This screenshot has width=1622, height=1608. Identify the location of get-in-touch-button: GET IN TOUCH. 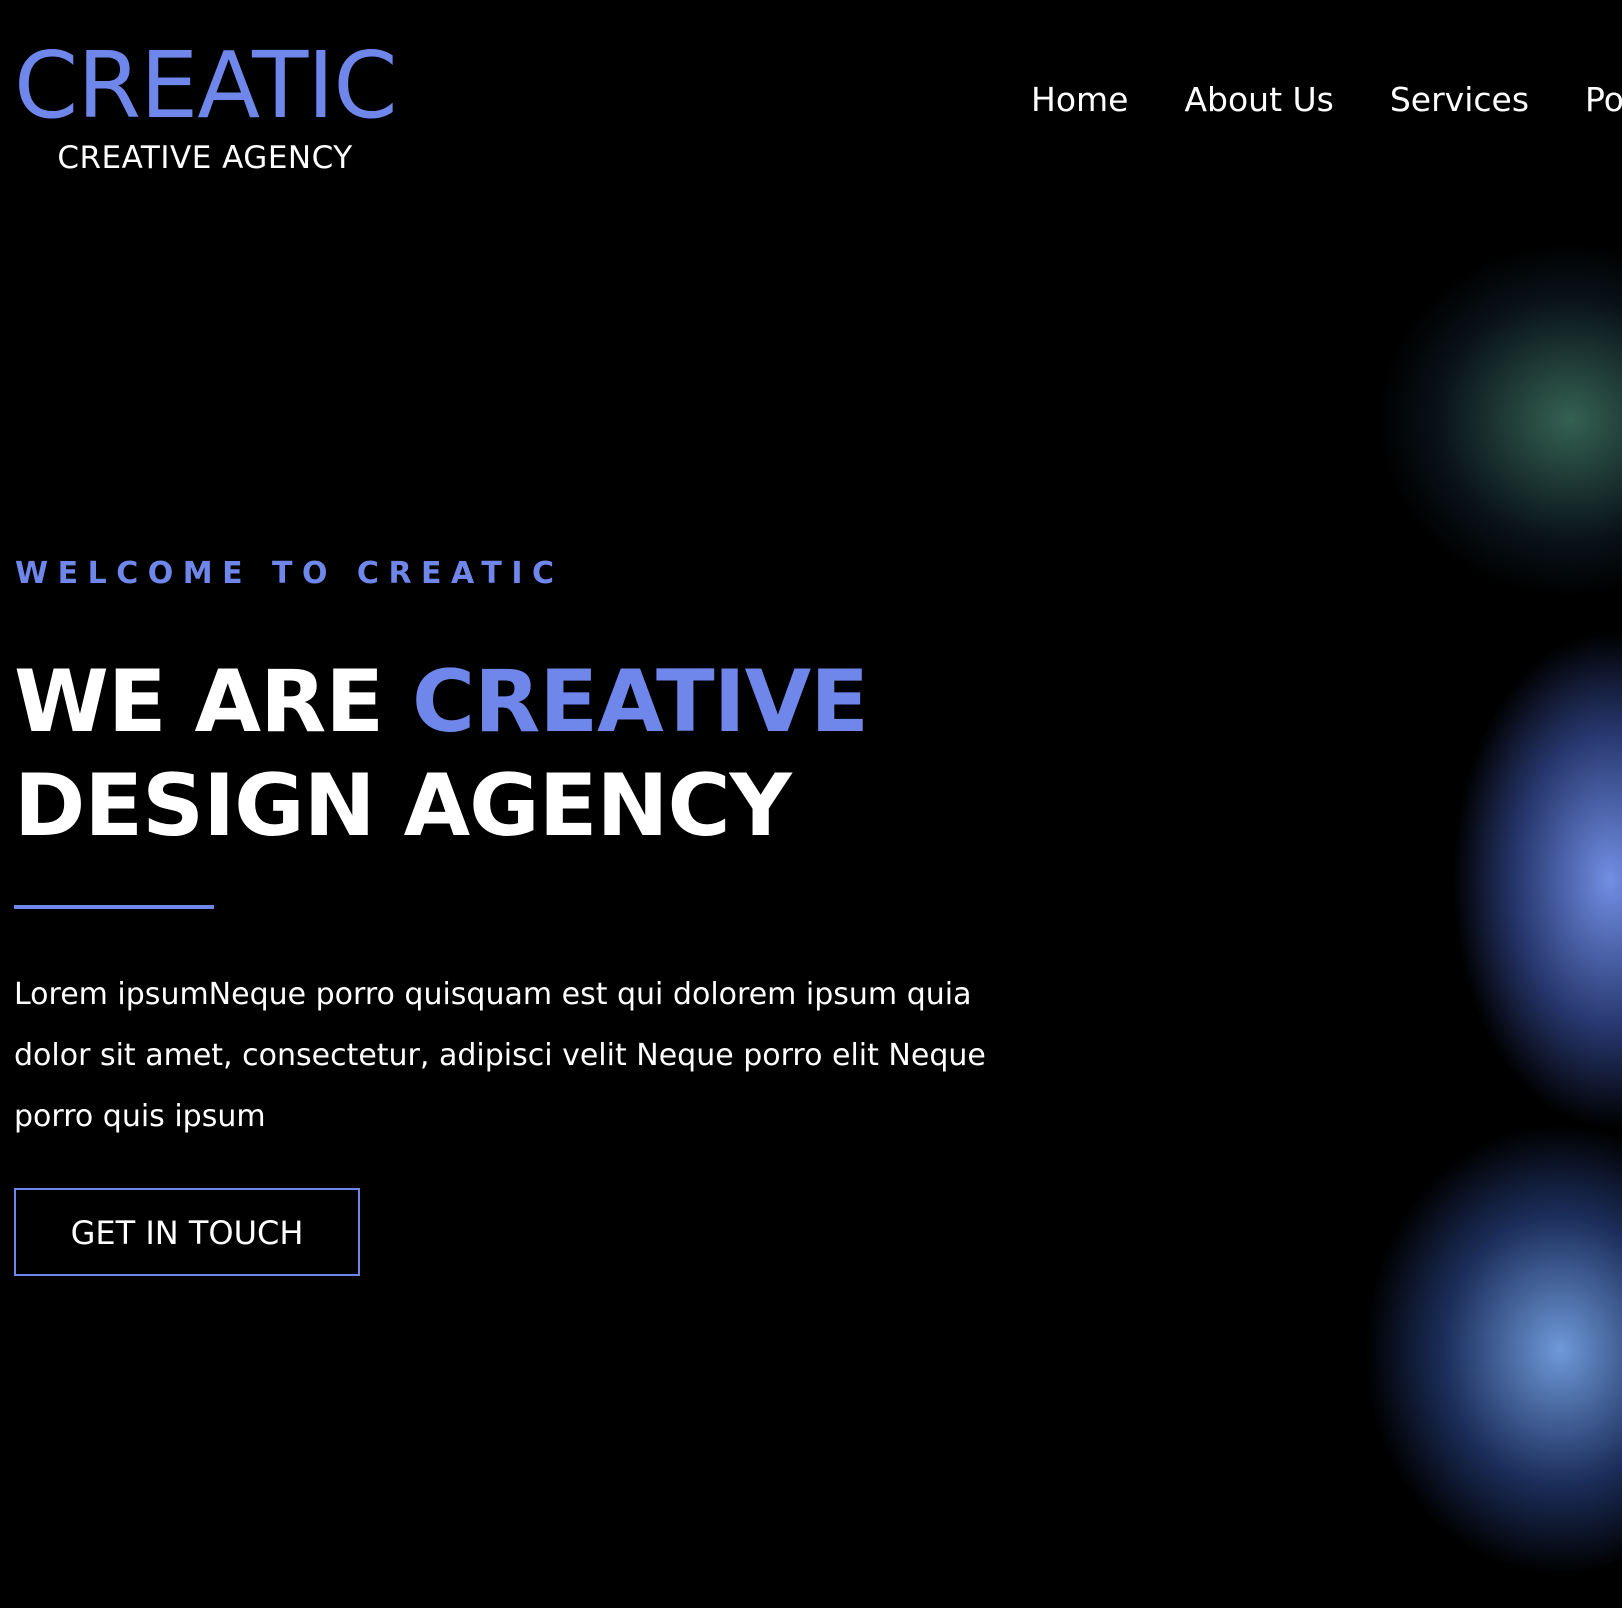
(187, 1232).